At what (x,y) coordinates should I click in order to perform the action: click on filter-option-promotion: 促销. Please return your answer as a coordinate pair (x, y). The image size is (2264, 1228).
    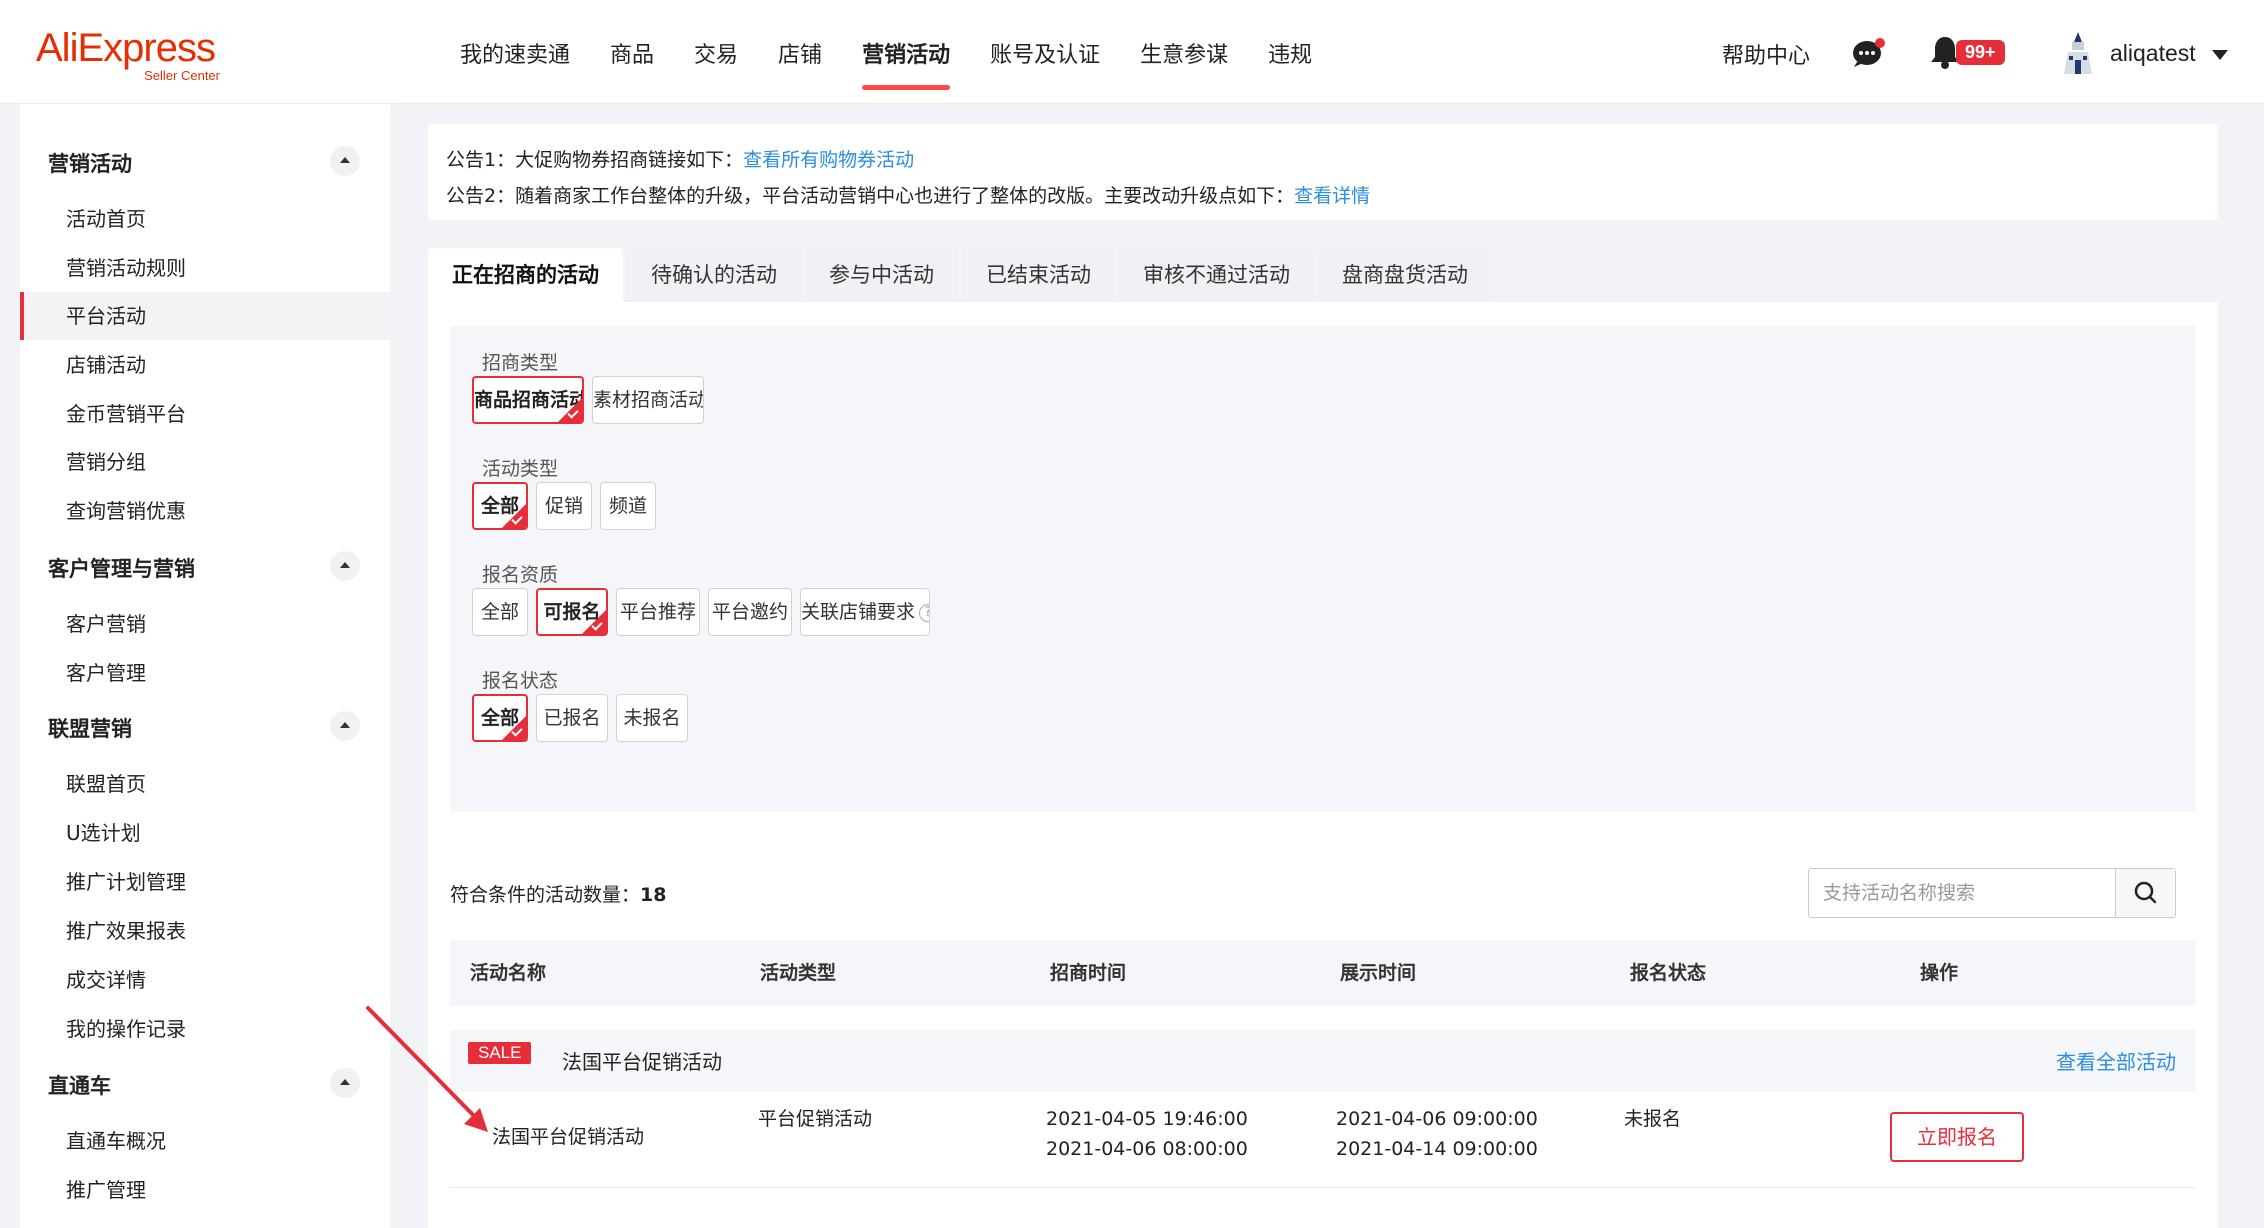
    Looking at the image, I should click on (564, 506).